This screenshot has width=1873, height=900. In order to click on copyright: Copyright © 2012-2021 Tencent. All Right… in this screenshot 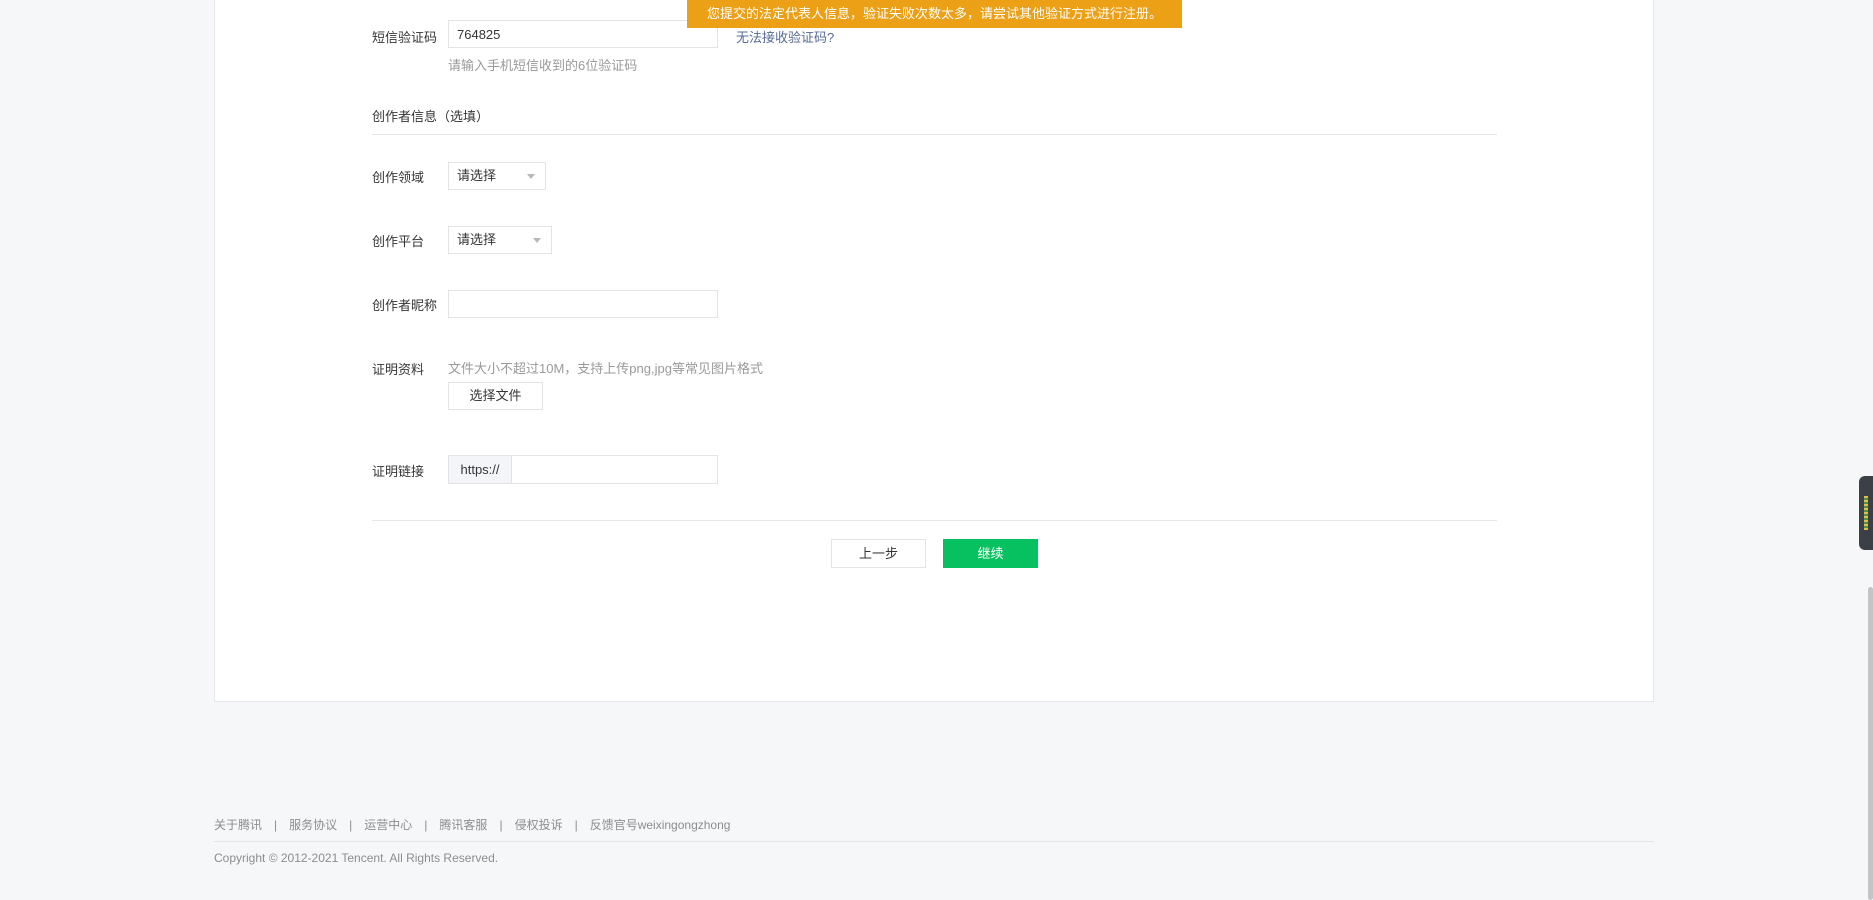, I will do `click(356, 858)`.